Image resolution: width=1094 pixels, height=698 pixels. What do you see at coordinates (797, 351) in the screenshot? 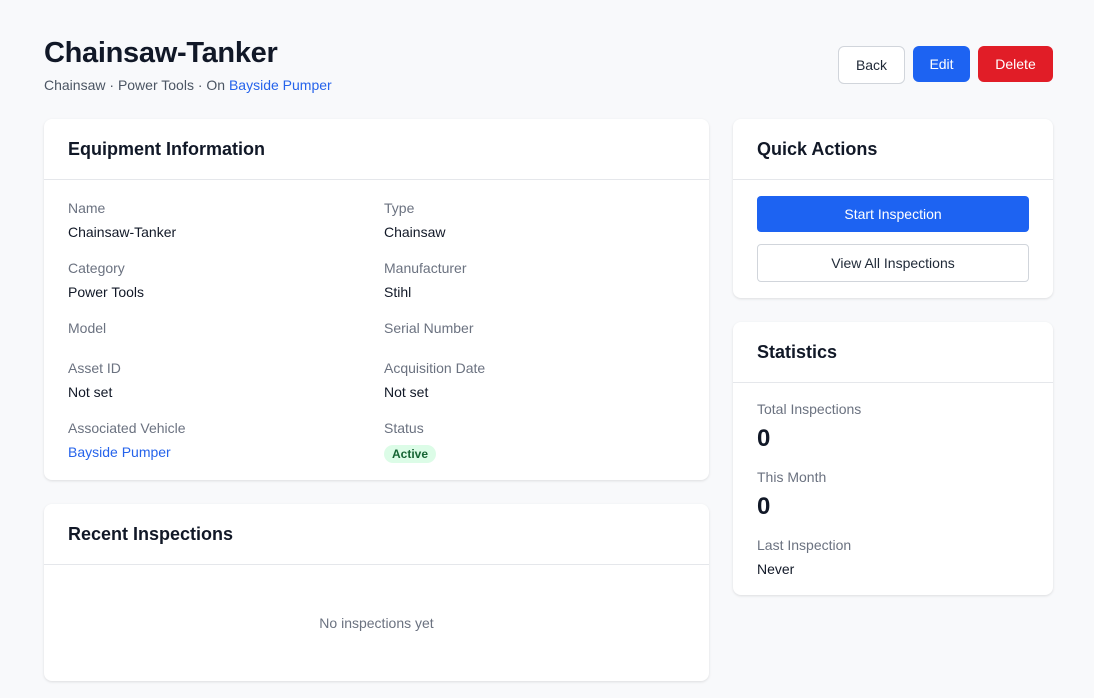
I see `statistics-title: Statistics` at bounding box center [797, 351].